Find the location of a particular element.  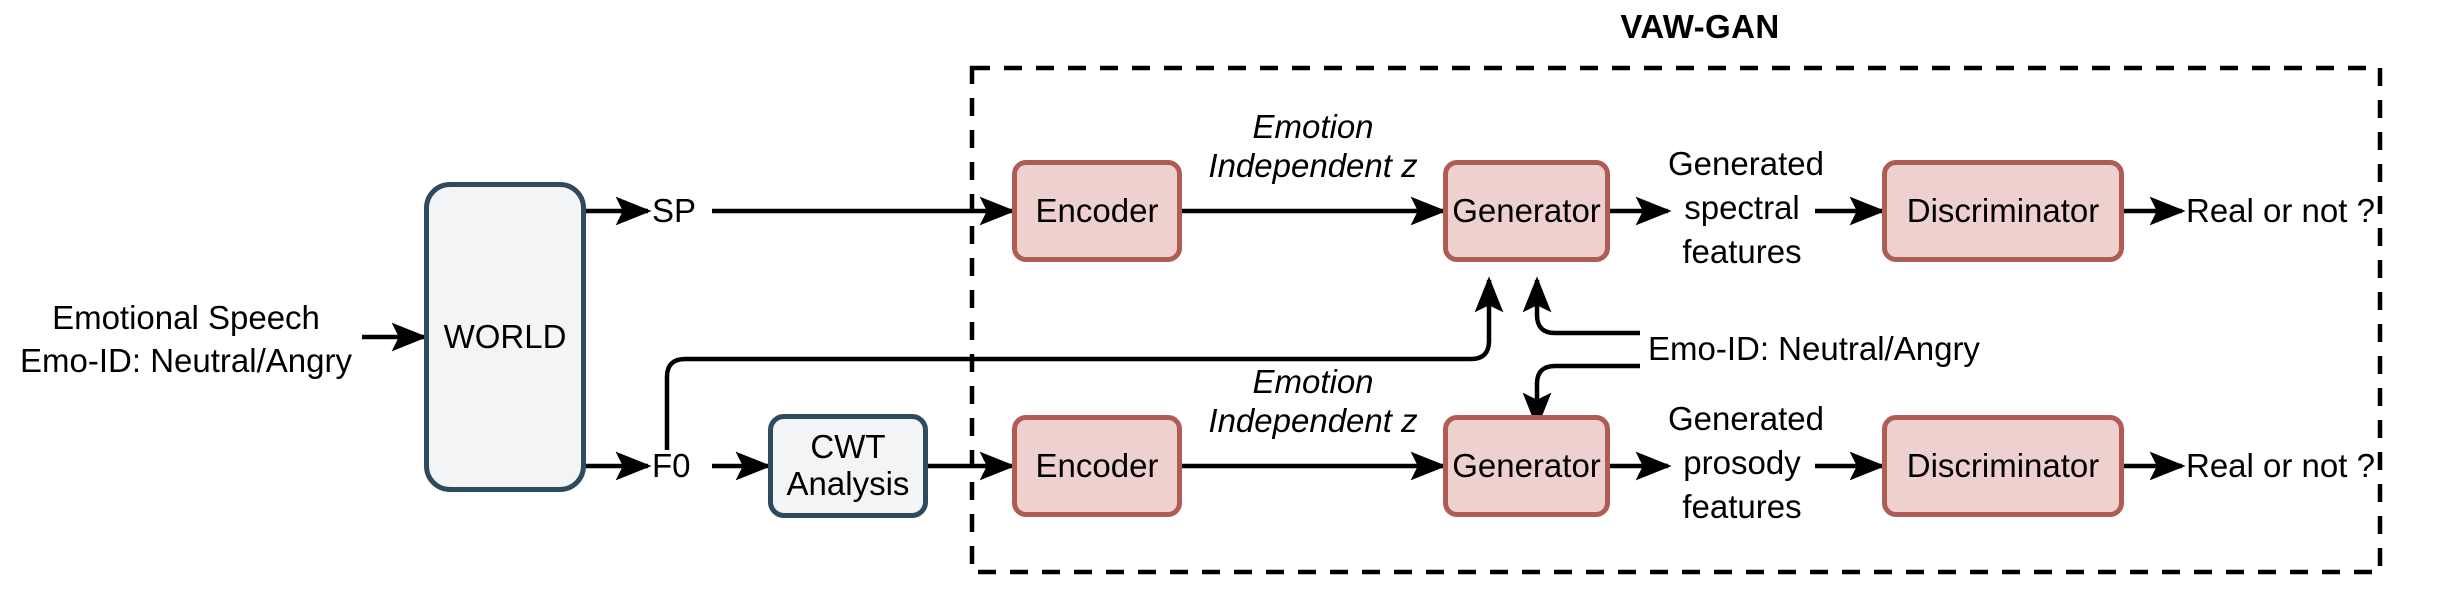

encoder-spectral: Encoder is located at coordinates (1097, 211).